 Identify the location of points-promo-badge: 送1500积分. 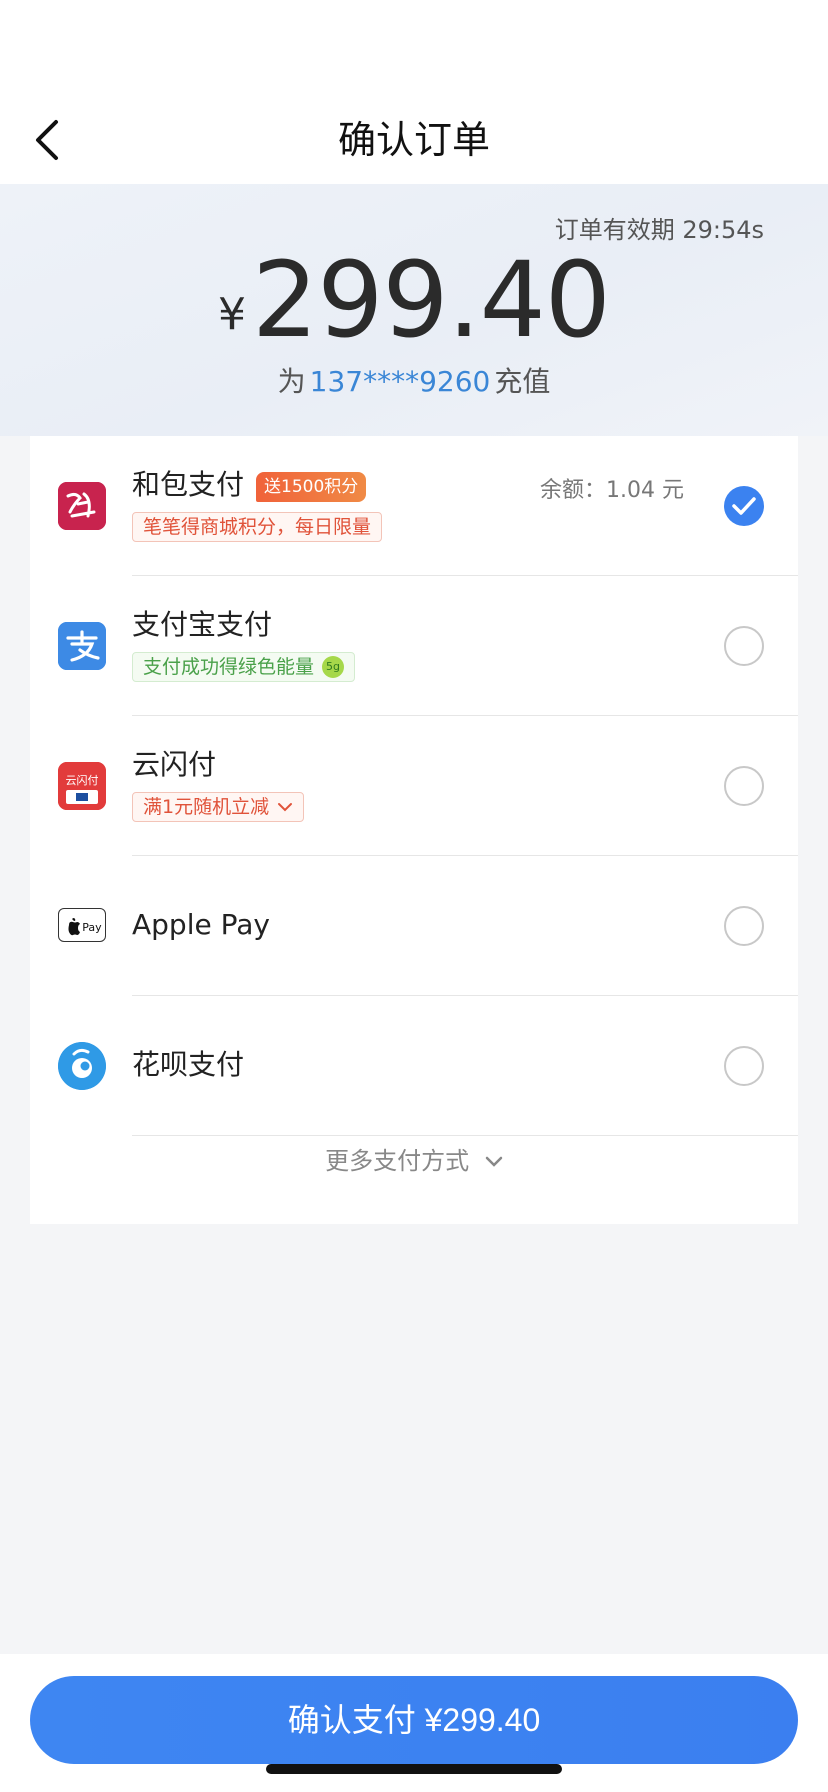
(311, 487).